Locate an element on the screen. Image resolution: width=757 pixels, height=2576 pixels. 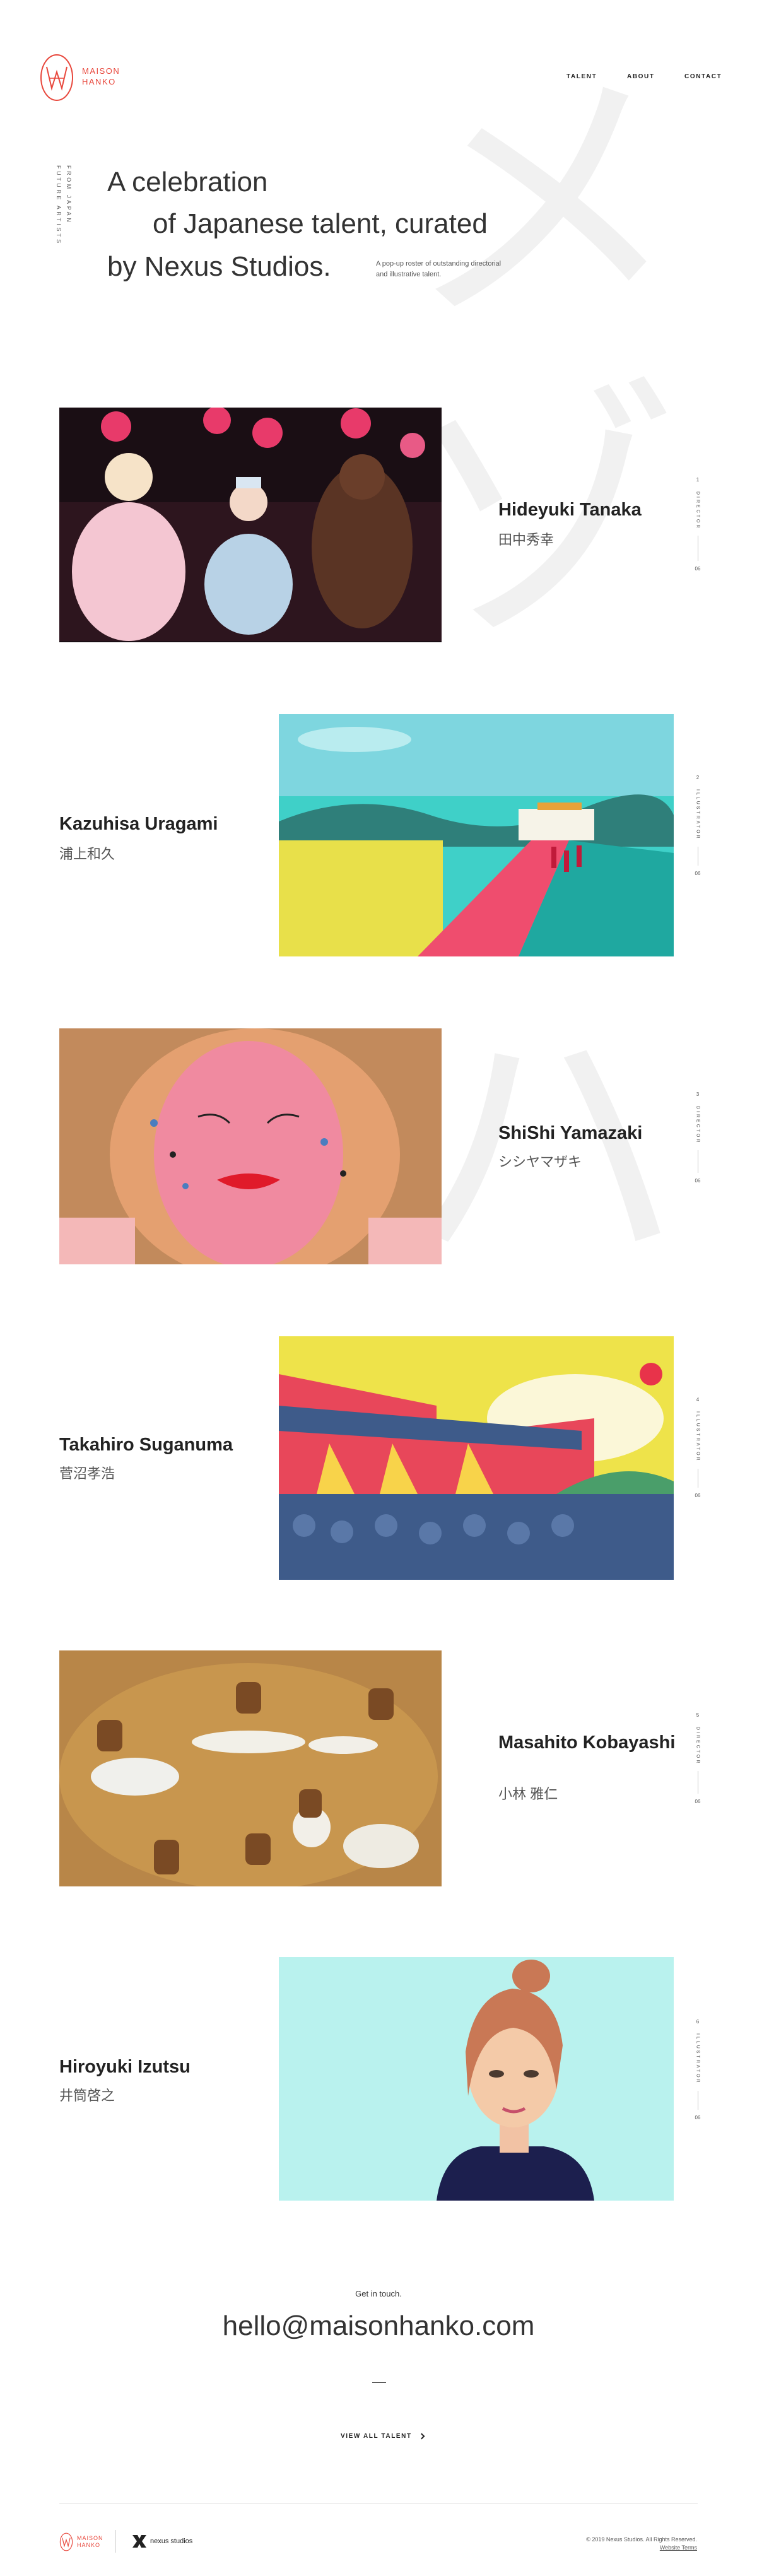
nexus-studios-label: nexus studios is located at coordinates (171, 2541).